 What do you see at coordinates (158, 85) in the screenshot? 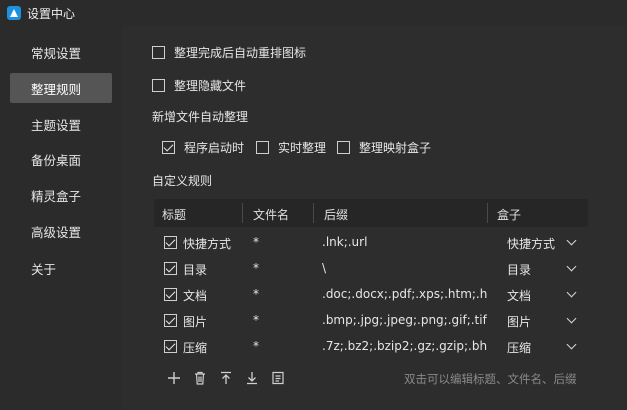
I see `hidden-files-checkbox` at bounding box center [158, 85].